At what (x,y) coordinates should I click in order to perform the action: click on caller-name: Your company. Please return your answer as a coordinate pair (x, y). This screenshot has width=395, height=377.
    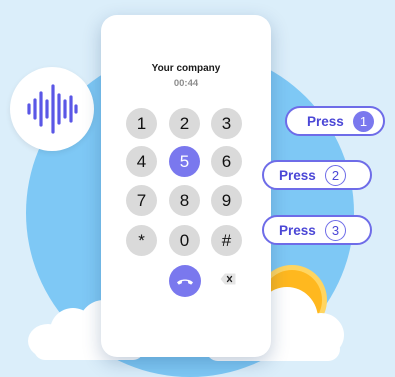
    Looking at the image, I should click on (186, 68).